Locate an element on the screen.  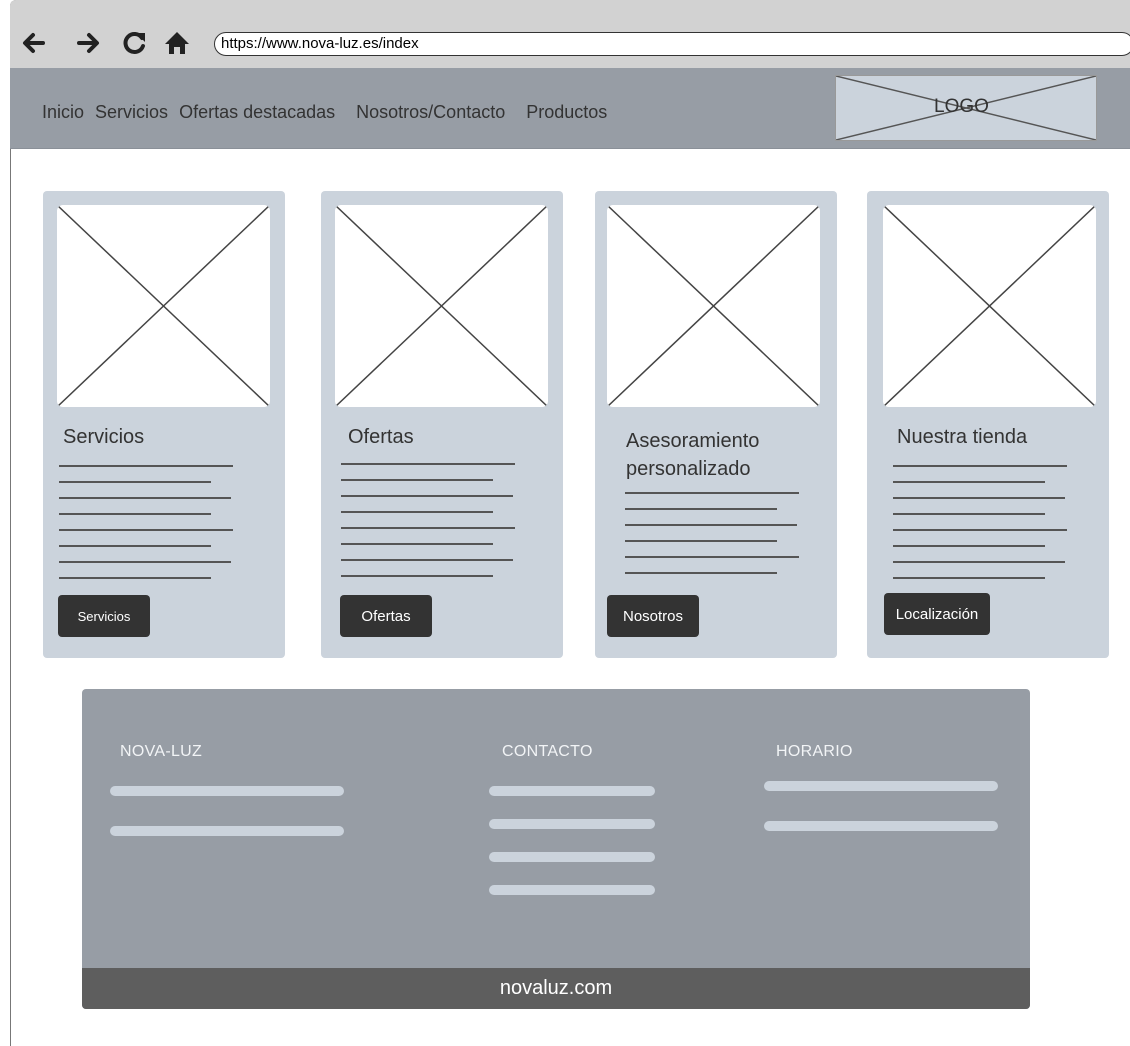
forward-arrow-icon is located at coordinates (89, 43).